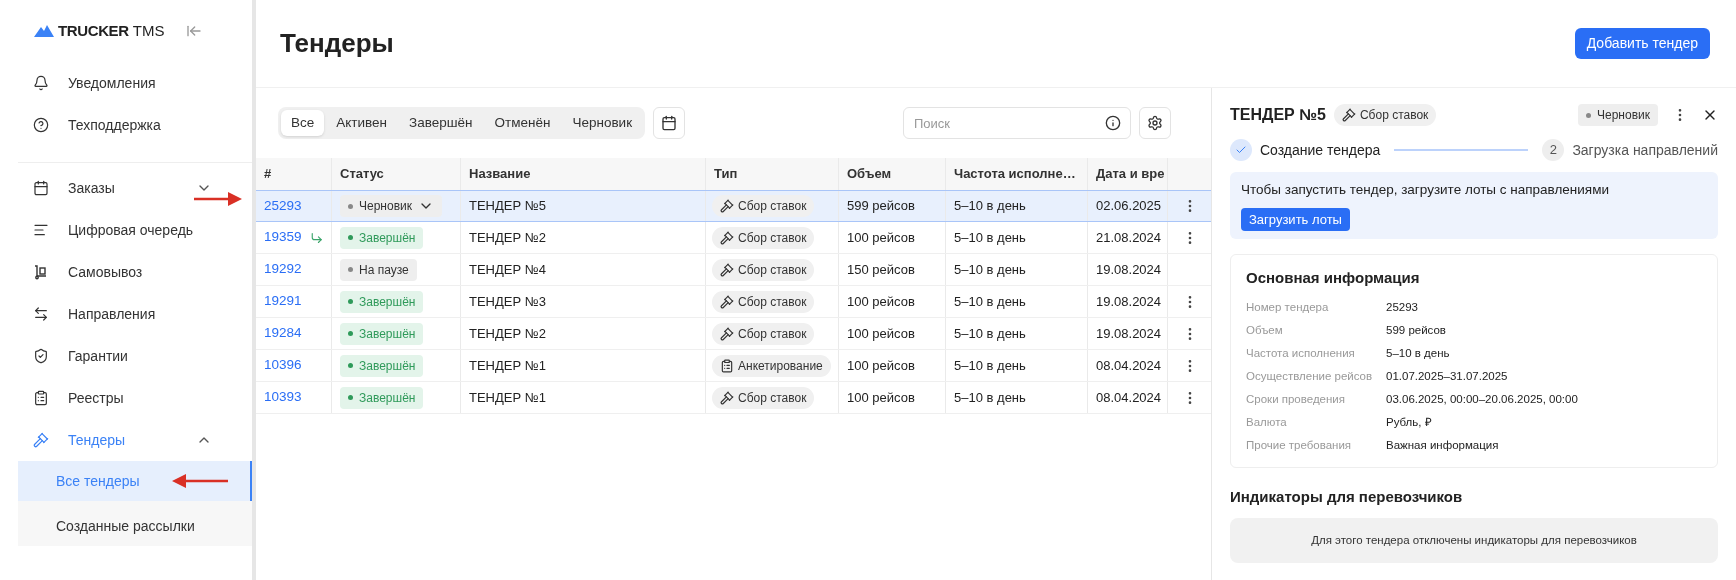  Describe the element at coordinates (283, 237) in the screenshot. I see `tender-id-link: 19359` at that location.